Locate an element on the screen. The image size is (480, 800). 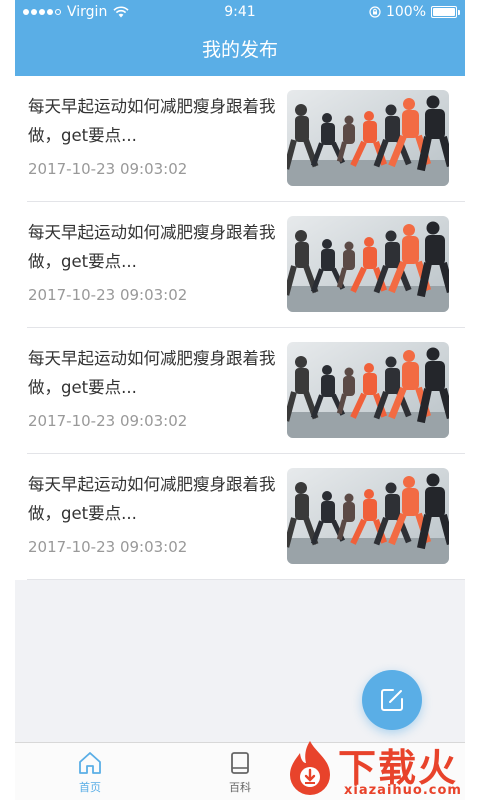
watermark: 下载火 xiazaihuo.com is located at coordinates (380, 767).